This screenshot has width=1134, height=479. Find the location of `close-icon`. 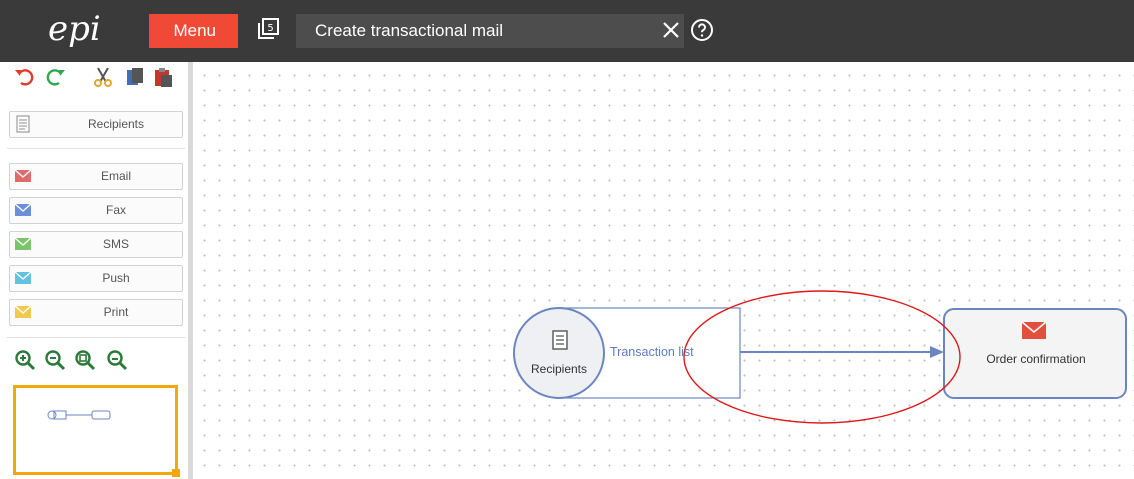

close-icon is located at coordinates (671, 30).